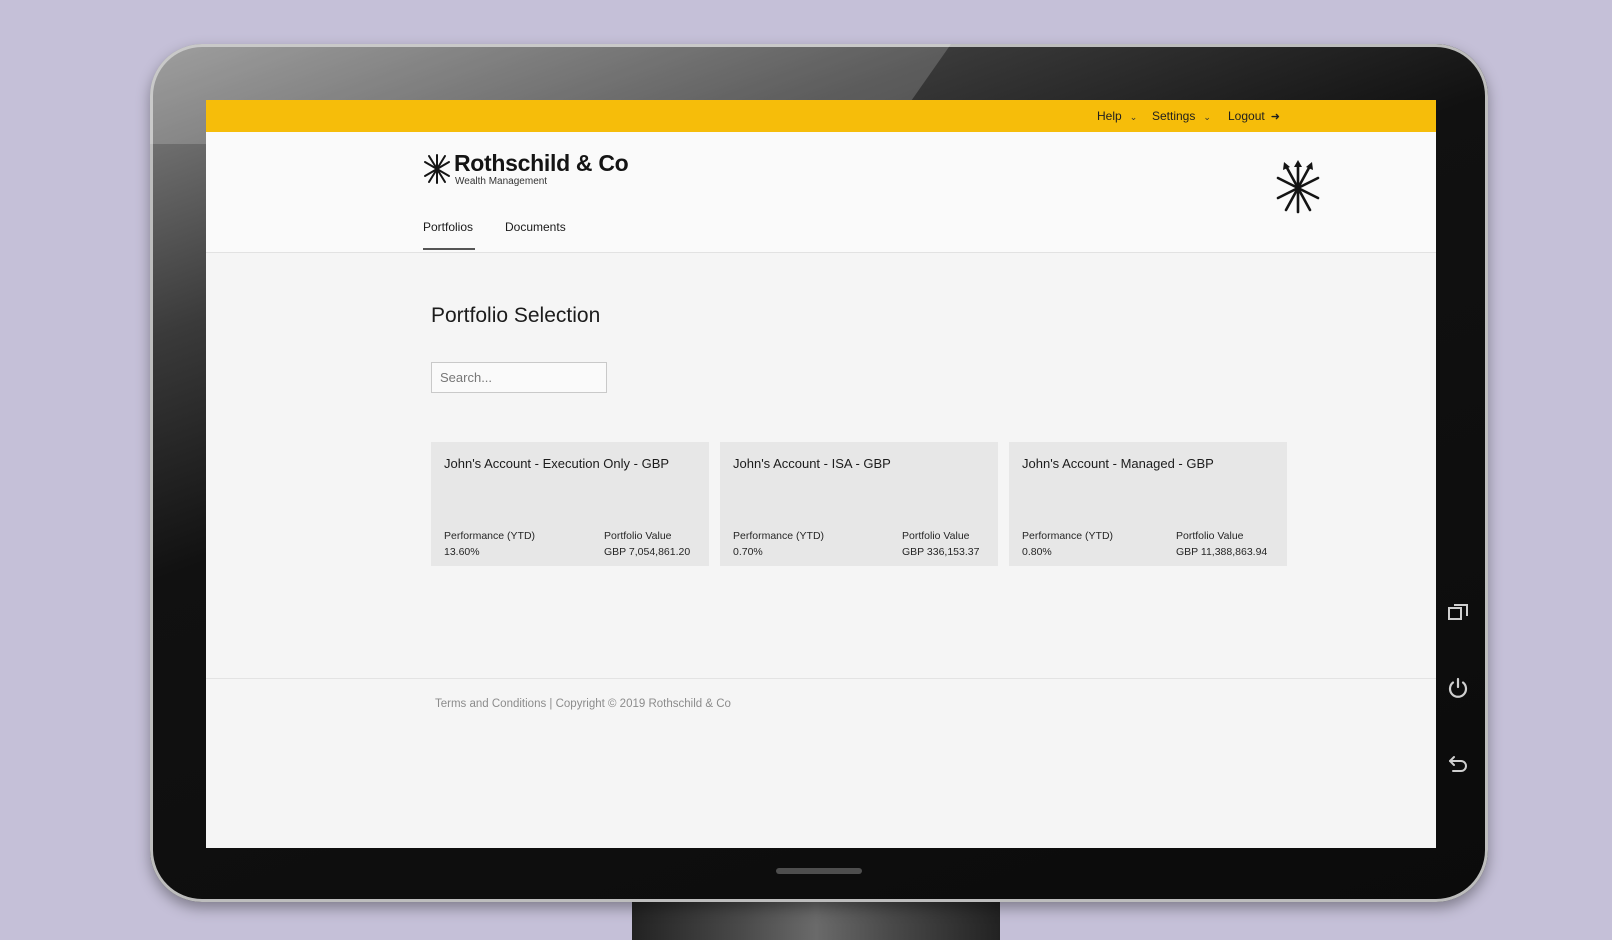 This screenshot has width=1612, height=940. What do you see at coordinates (647, 552) in the screenshot?
I see `portfolio-value: GBP 7,054,861.20` at bounding box center [647, 552].